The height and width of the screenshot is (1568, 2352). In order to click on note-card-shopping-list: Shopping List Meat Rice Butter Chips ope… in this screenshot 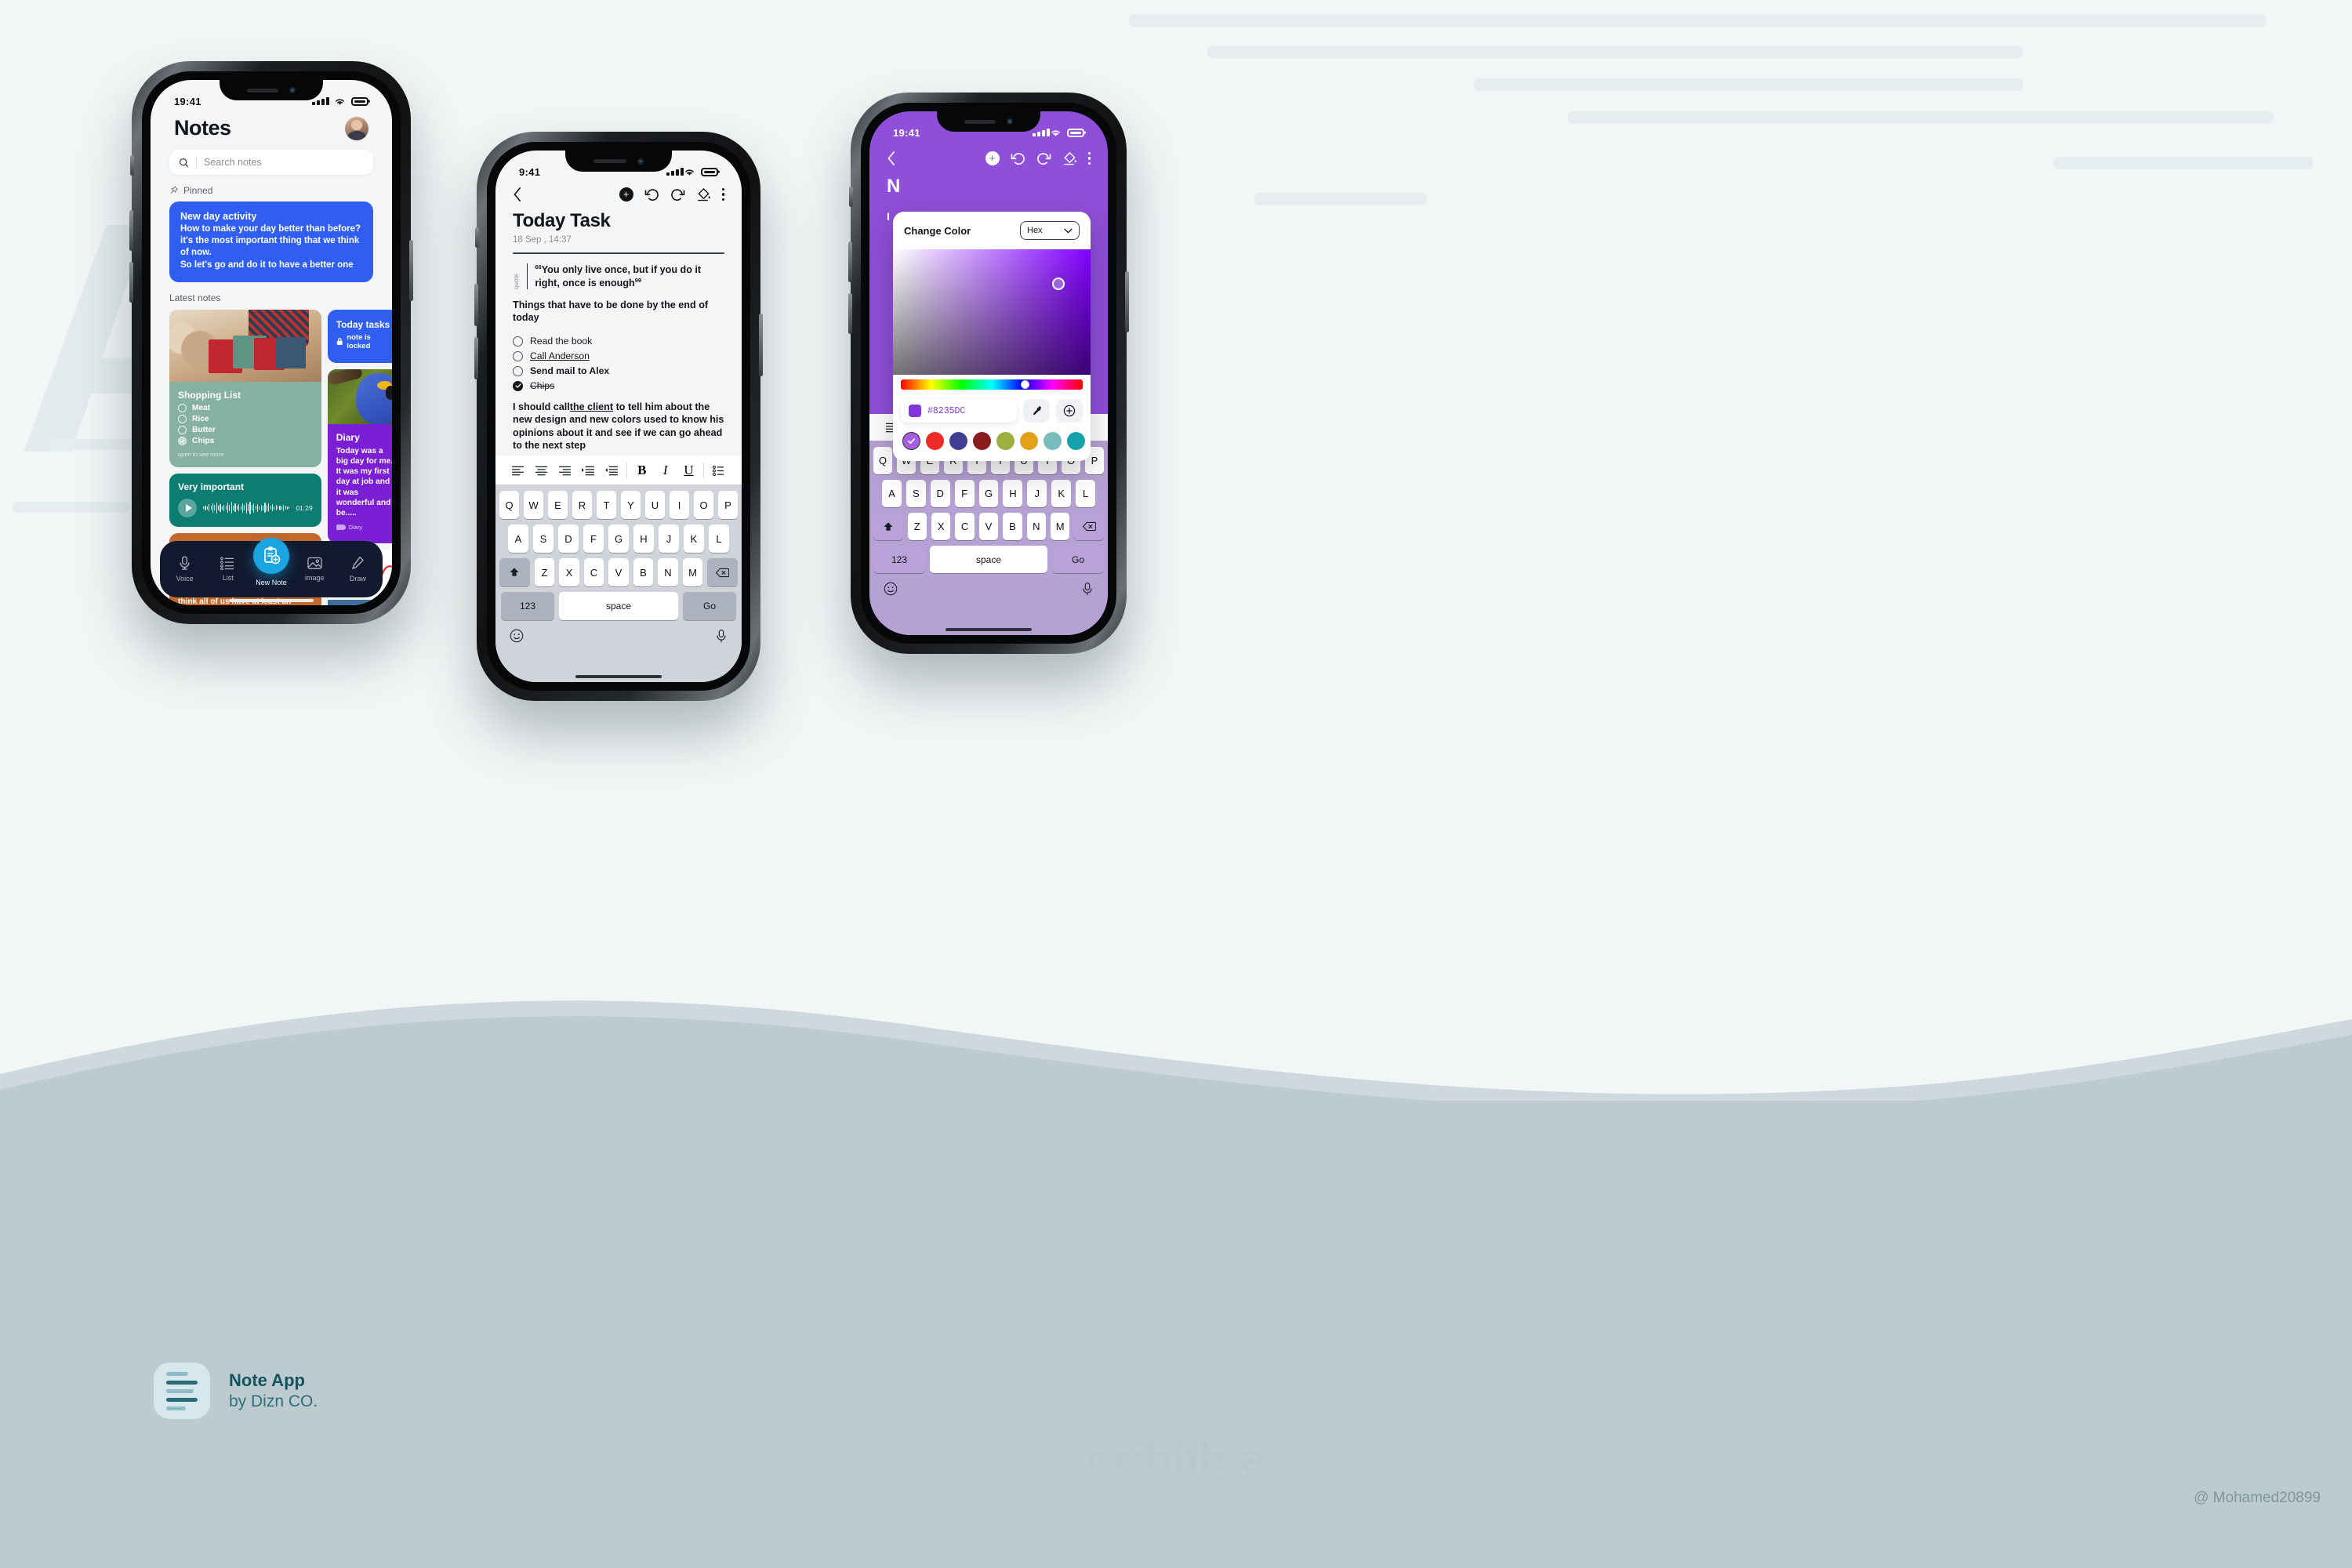, I will do `click(245, 388)`.